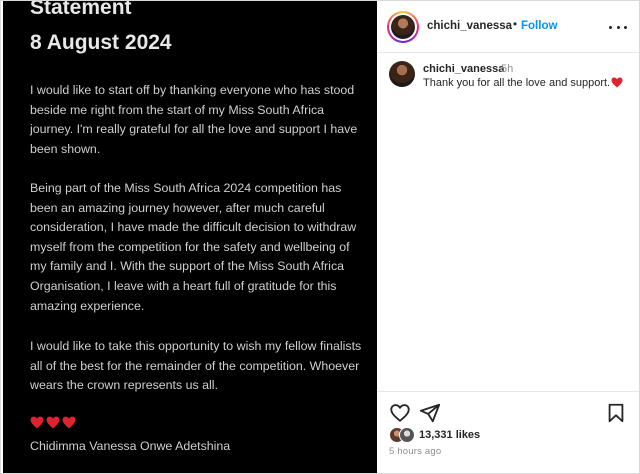  I want to click on likes-count: 13,331 likes, so click(449, 435).